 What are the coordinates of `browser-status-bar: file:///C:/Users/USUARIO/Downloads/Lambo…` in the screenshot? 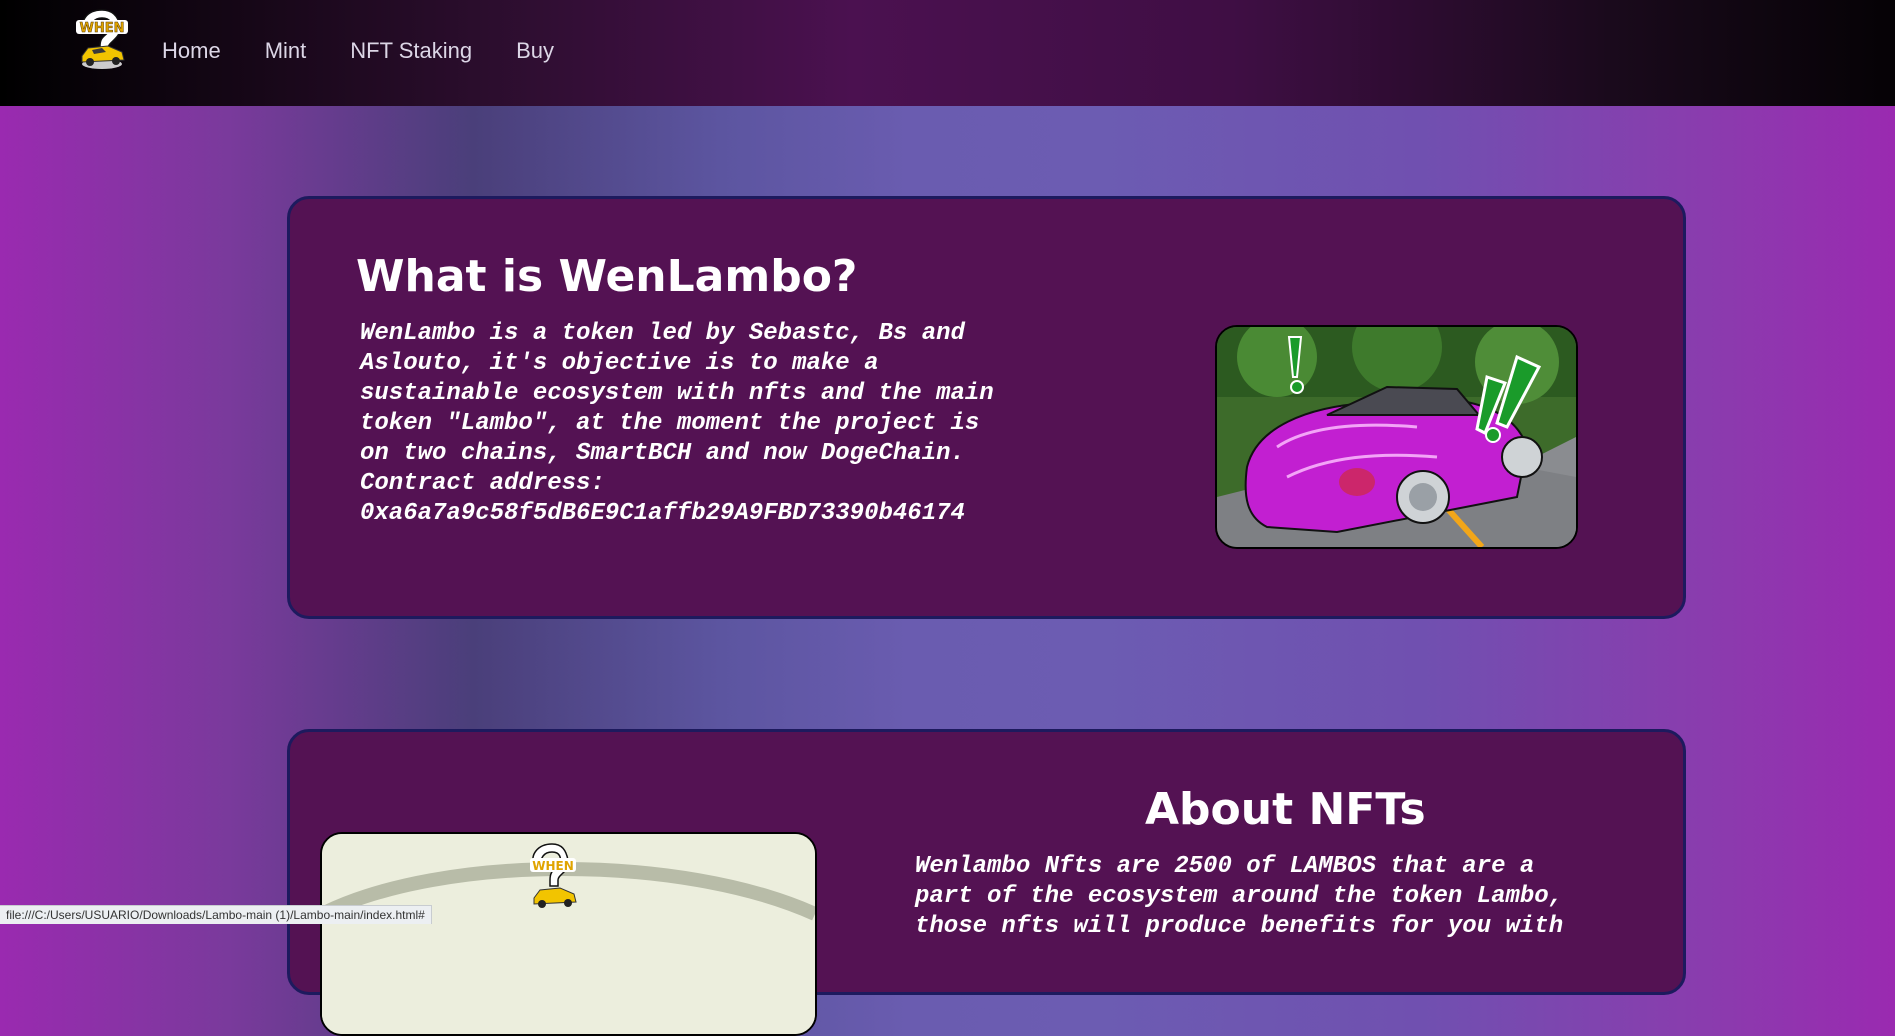 It's located at (216, 914).